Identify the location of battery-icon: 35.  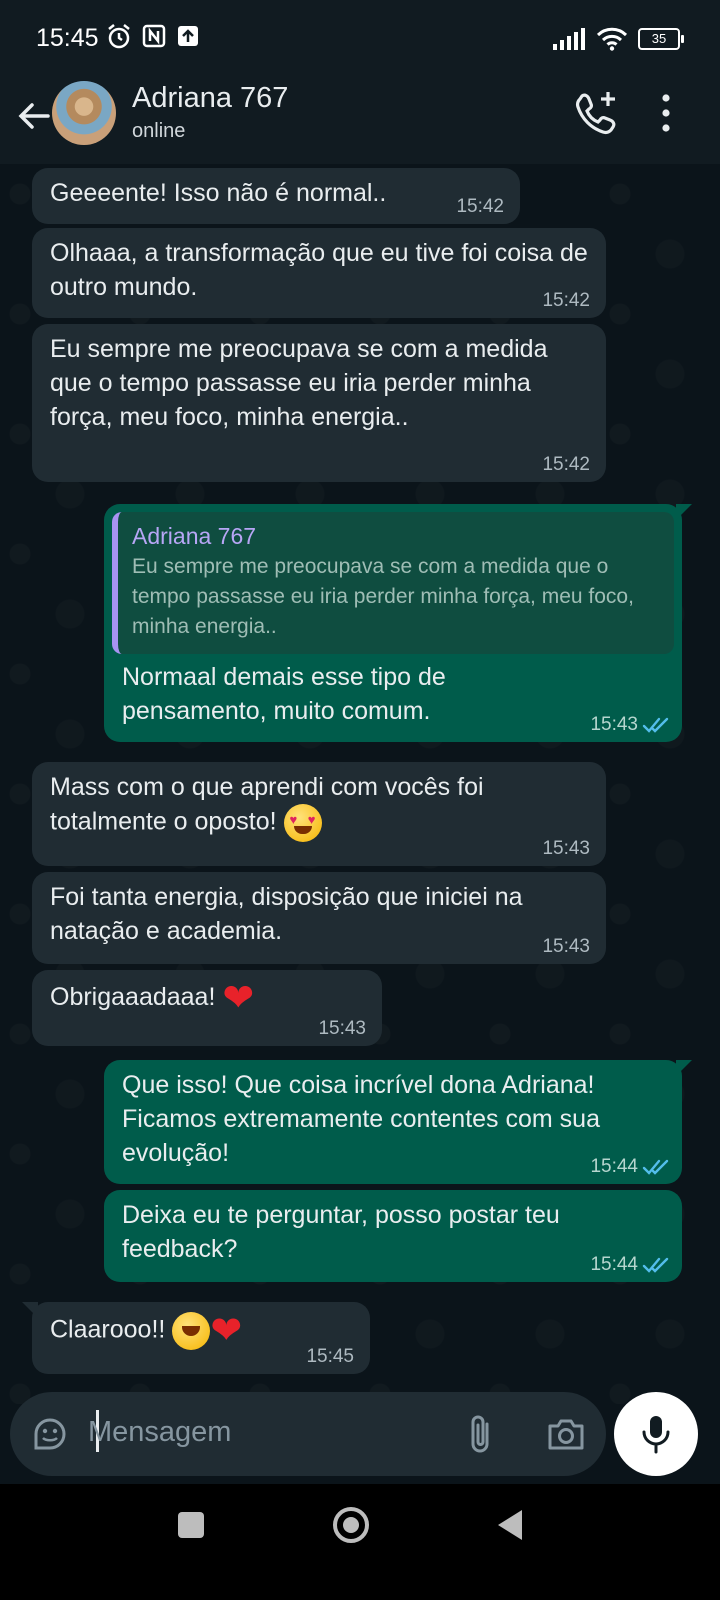
(661, 39).